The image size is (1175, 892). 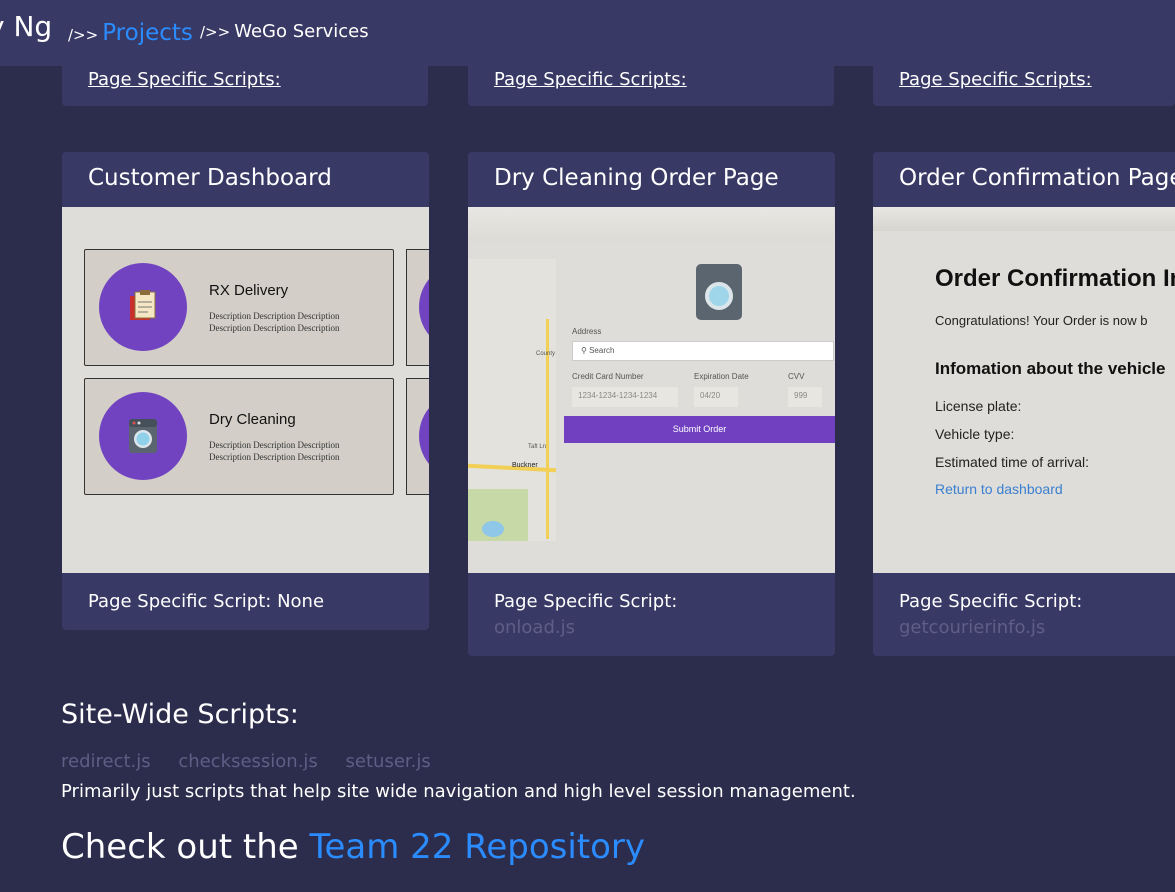 I want to click on map-label: Taft Ln, so click(x=537, y=447).